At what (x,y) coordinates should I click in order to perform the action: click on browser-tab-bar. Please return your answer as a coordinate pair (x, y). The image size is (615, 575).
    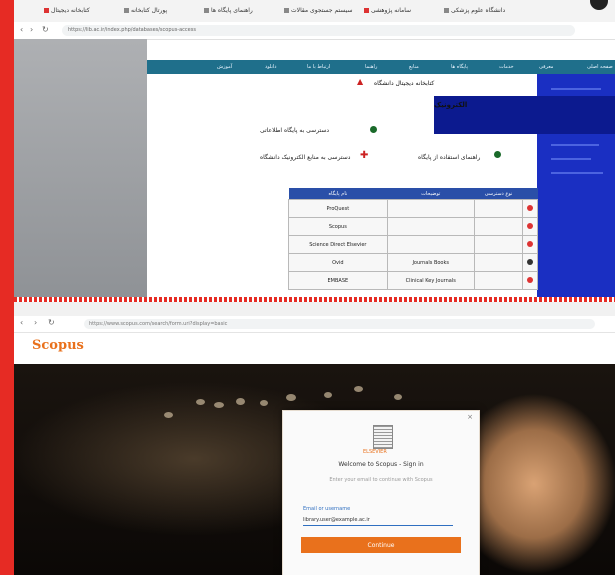
    Looking at the image, I should click on (314, 309).